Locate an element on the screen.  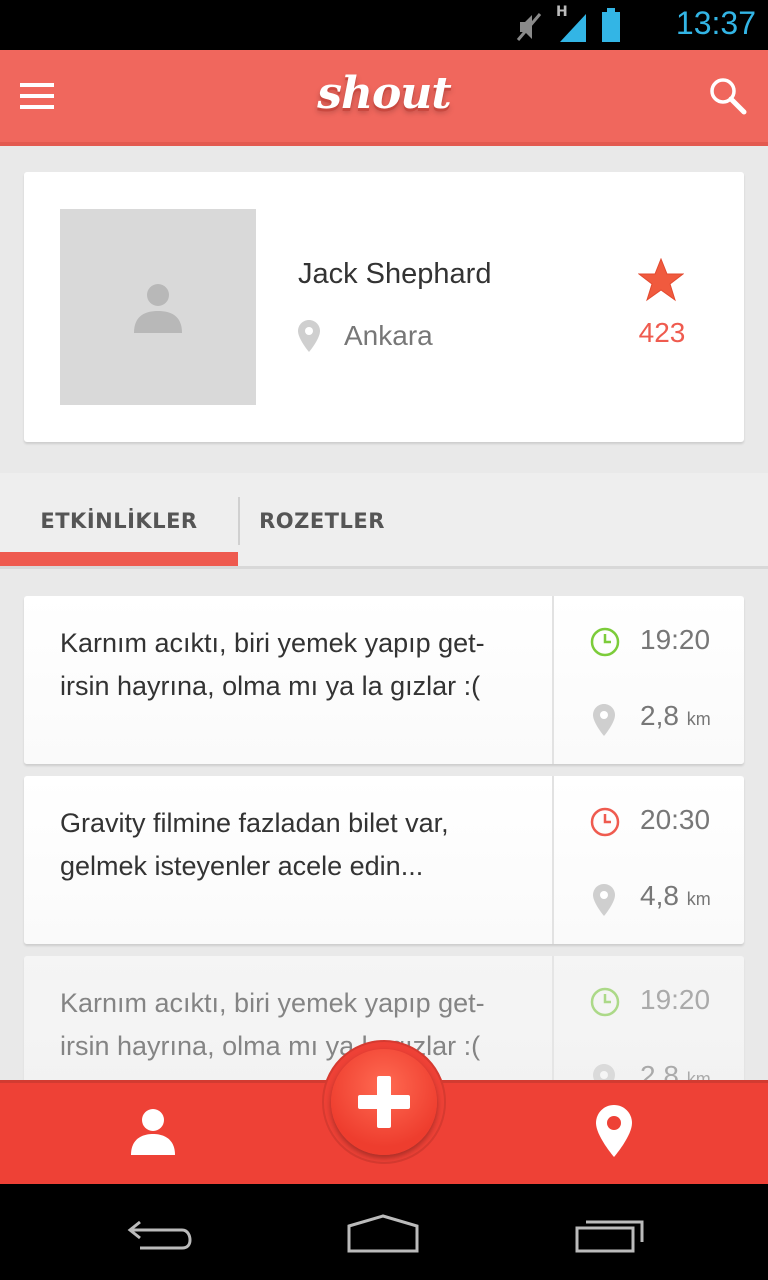
active-tab-indicator is located at coordinates (119, 559).